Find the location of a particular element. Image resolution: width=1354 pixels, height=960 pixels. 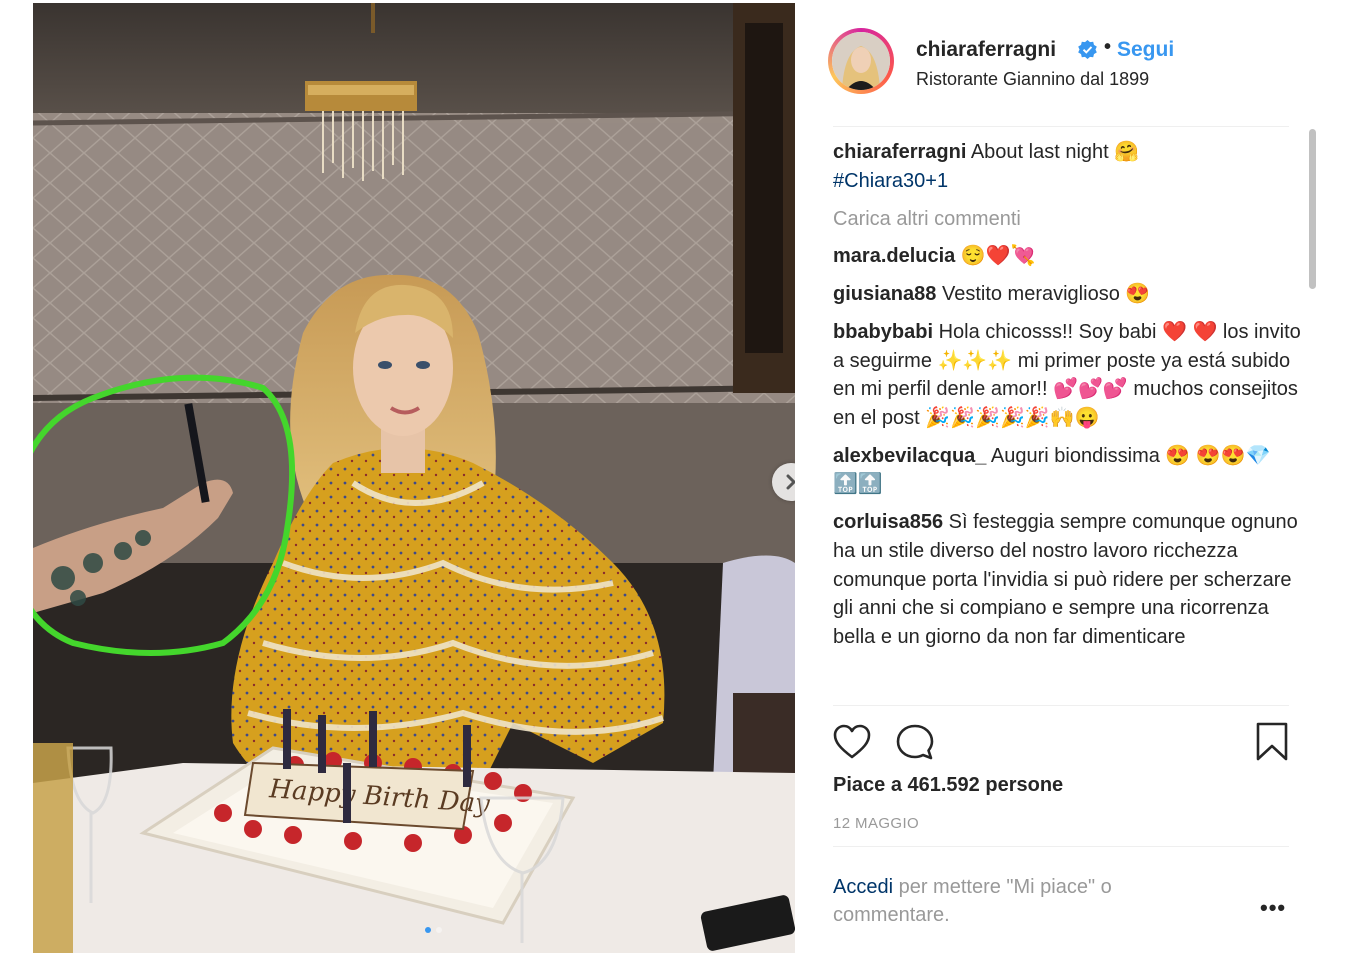

post-date: 12 MAGGIO is located at coordinates (876, 823).